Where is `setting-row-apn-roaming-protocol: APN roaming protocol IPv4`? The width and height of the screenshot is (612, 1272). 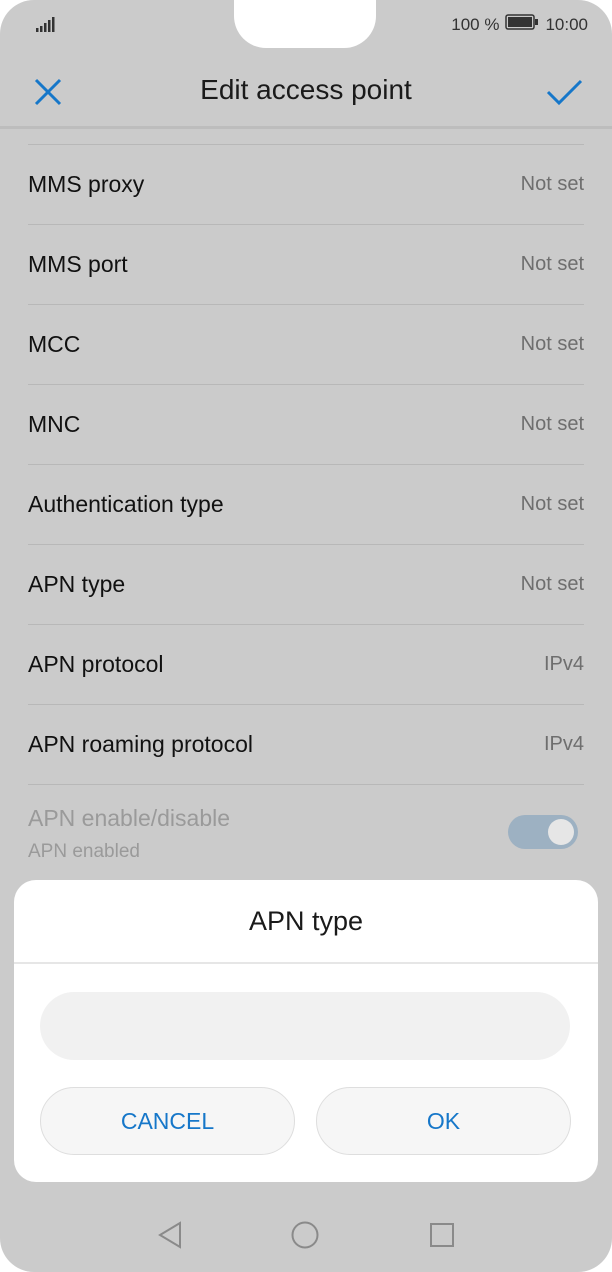
setting-row-apn-roaming-protocol: APN roaming protocol IPv4 is located at coordinates (306, 744).